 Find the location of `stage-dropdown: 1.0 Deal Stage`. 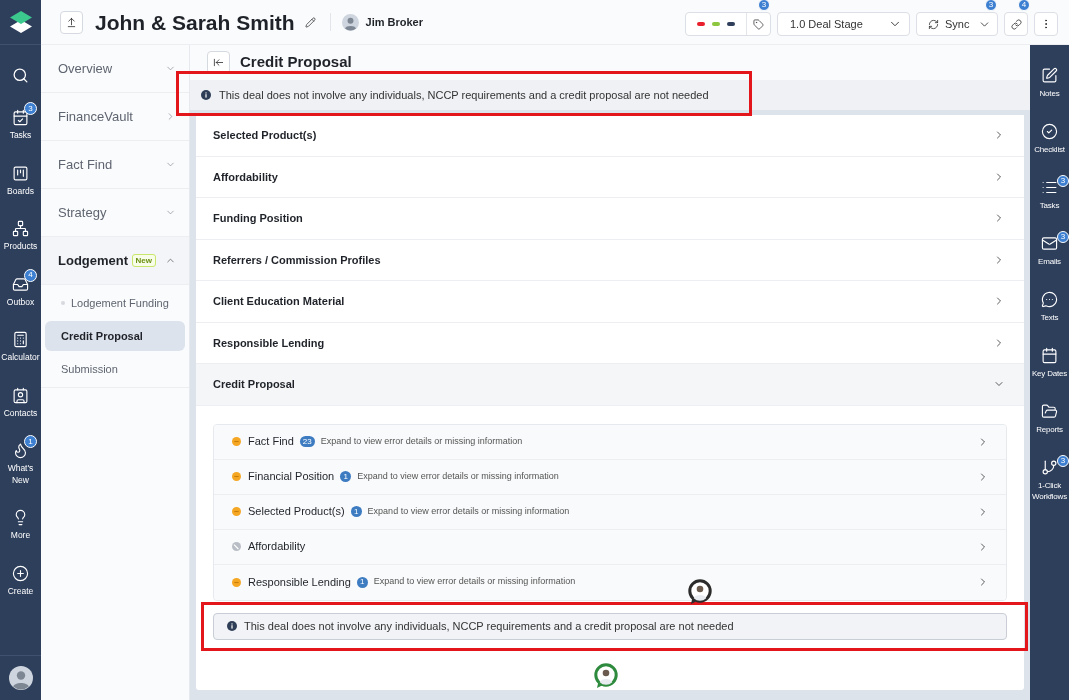

stage-dropdown: 1.0 Deal Stage is located at coordinates (843, 24).